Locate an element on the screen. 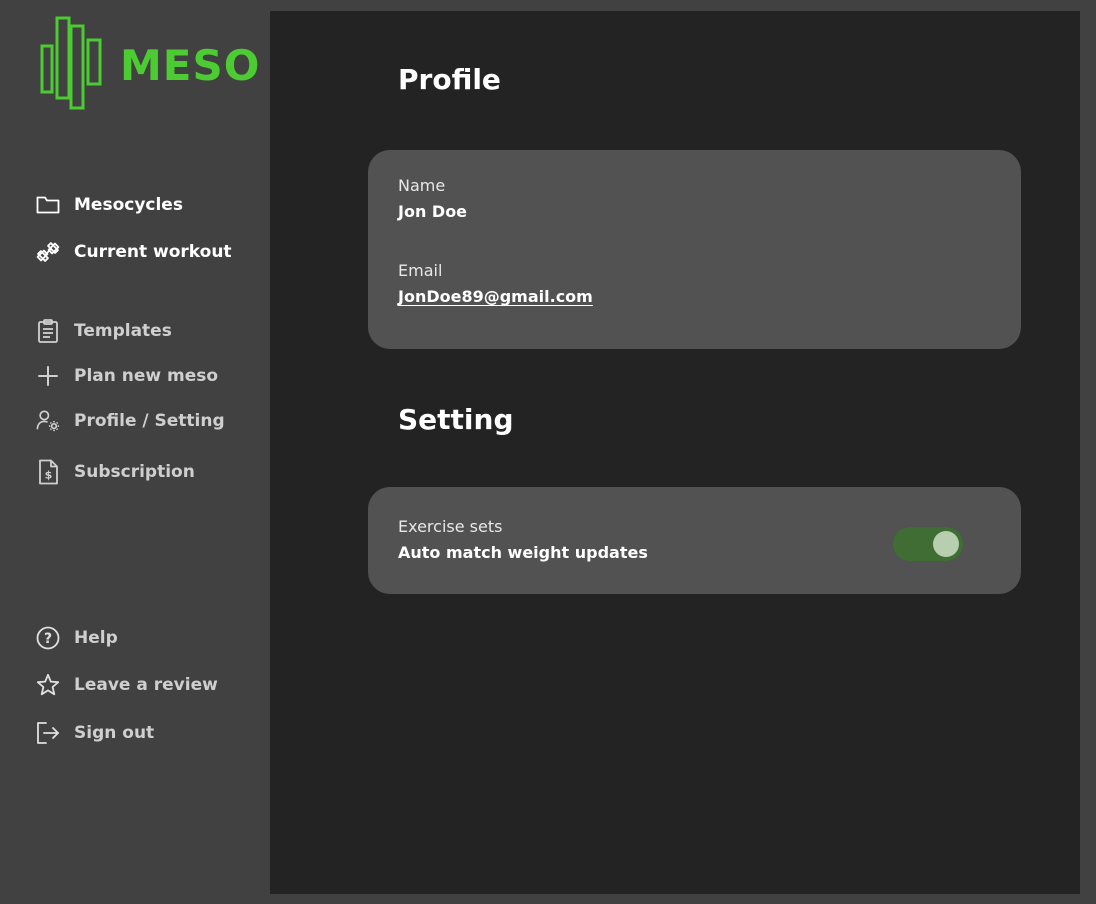  nav-subscription: $ Subscription is located at coordinates (115, 472).